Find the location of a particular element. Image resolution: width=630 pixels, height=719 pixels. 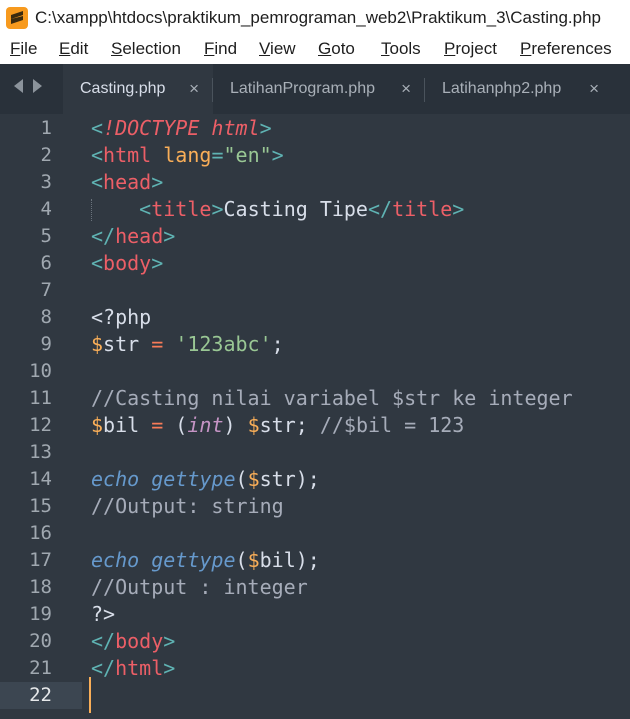

tab-back-arrow-icon is located at coordinates (18, 86).